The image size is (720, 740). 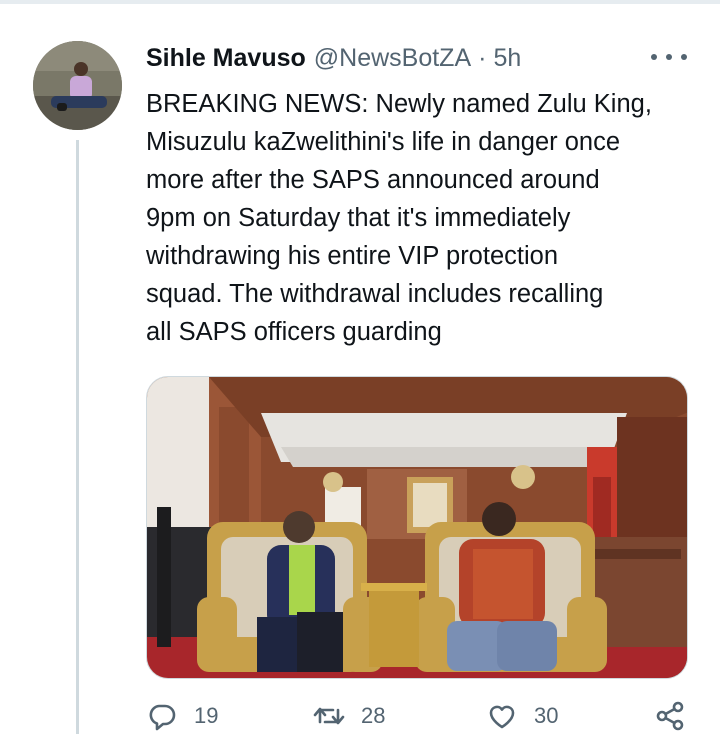 I want to click on reply-button: 19, so click(x=182, y=716).